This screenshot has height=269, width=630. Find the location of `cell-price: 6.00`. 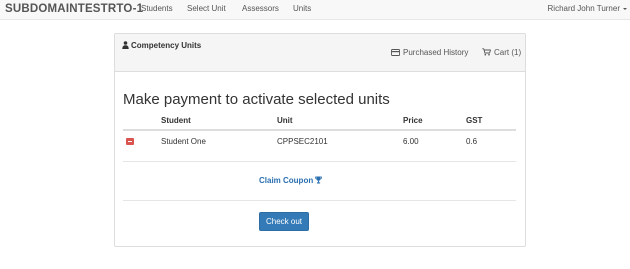

cell-price: 6.00 is located at coordinates (411, 141).